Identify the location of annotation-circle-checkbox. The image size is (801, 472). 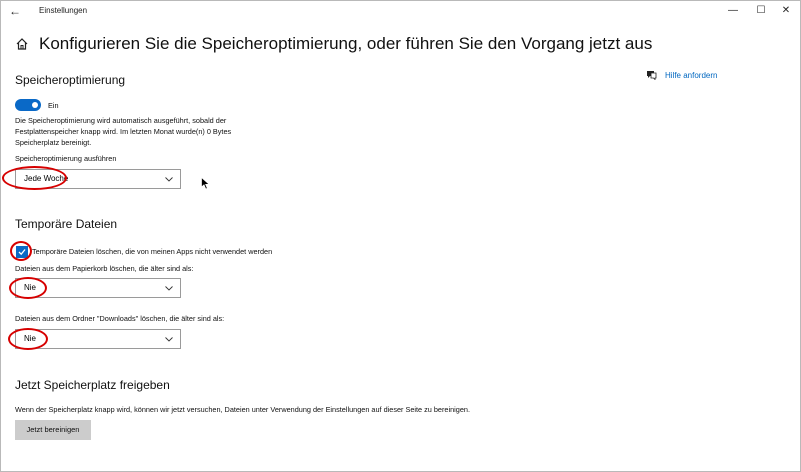
(21, 251).